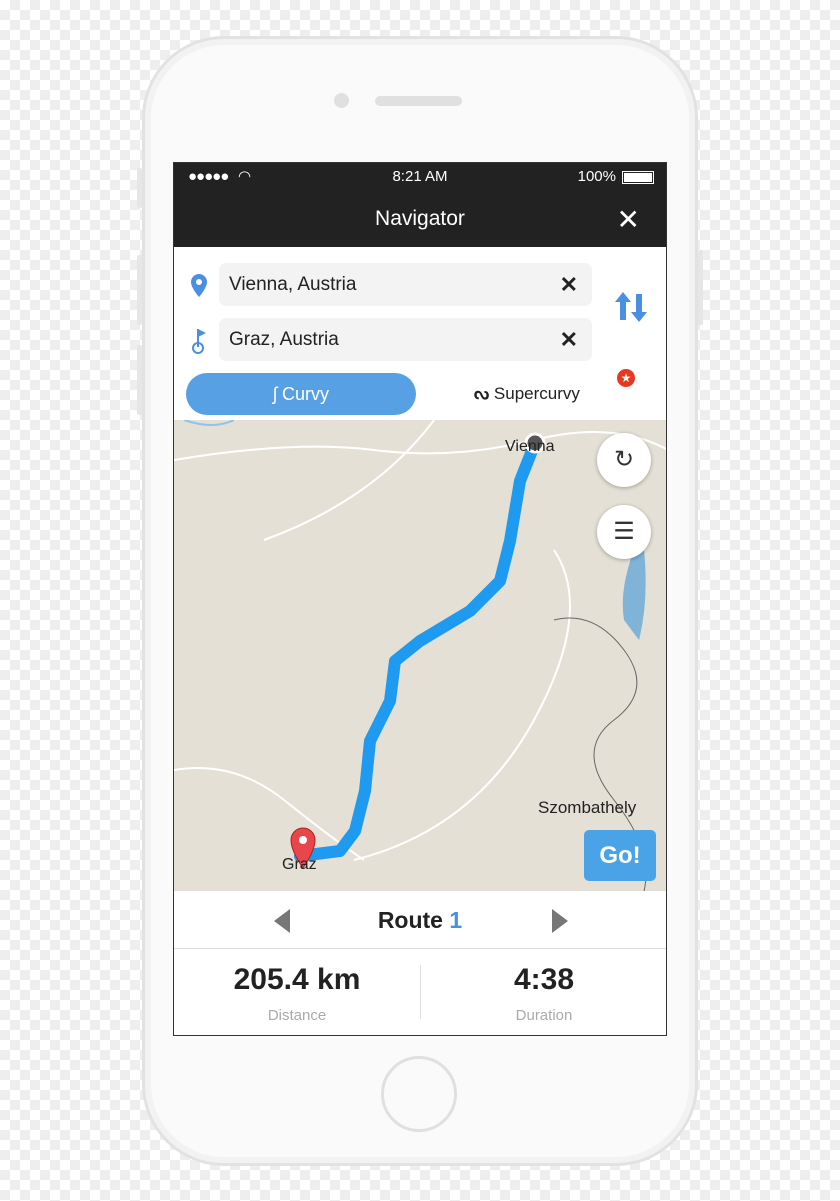 This screenshot has width=840, height=1201. Describe the element at coordinates (631, 307) in the screenshot. I see `swap-icon` at that location.